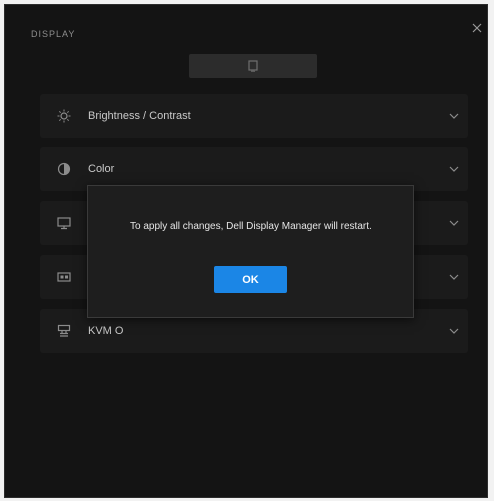 This screenshot has height=501, width=494. I want to click on display-input-icon, so click(64, 277).